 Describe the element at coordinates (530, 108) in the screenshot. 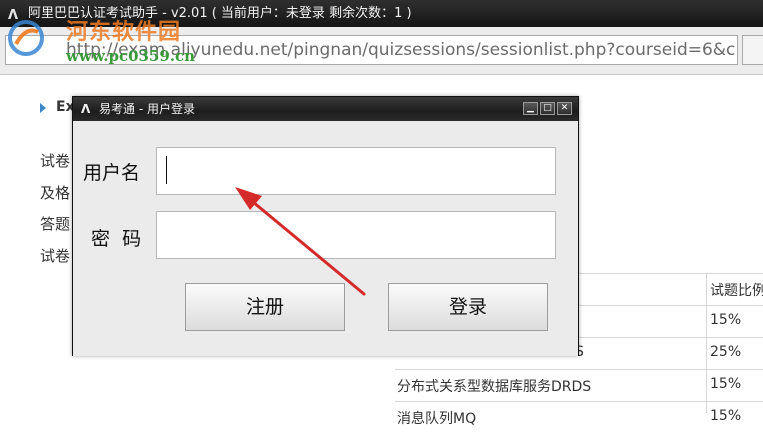

I see `minimize-icon: ▁` at that location.